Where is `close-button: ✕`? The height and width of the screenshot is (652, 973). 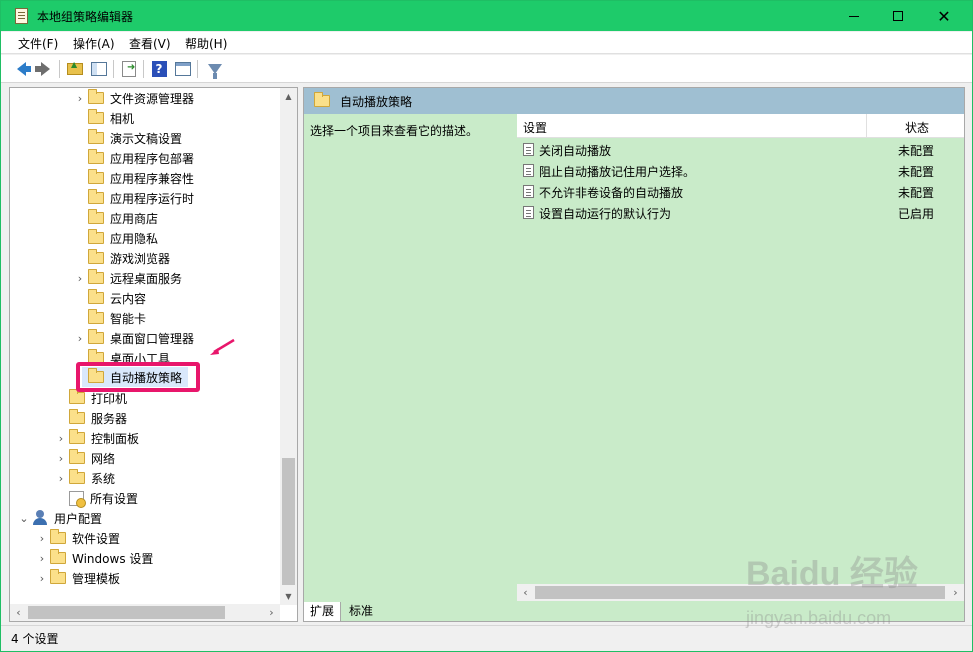
close-button: ✕ is located at coordinates (944, 16).